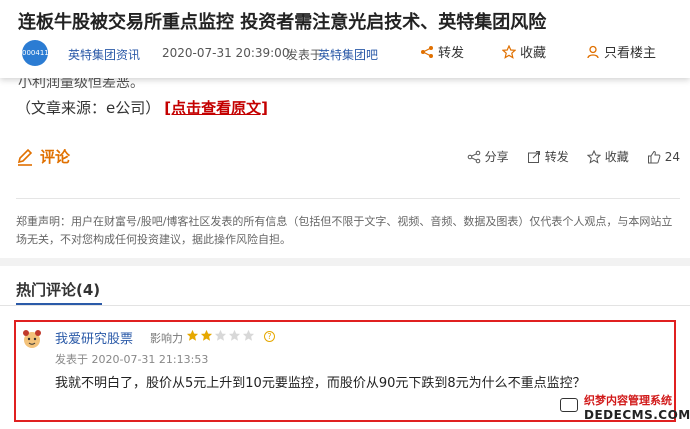  What do you see at coordinates (104, 54) in the screenshot?
I see `author-link: 英特集团资讯` at bounding box center [104, 54].